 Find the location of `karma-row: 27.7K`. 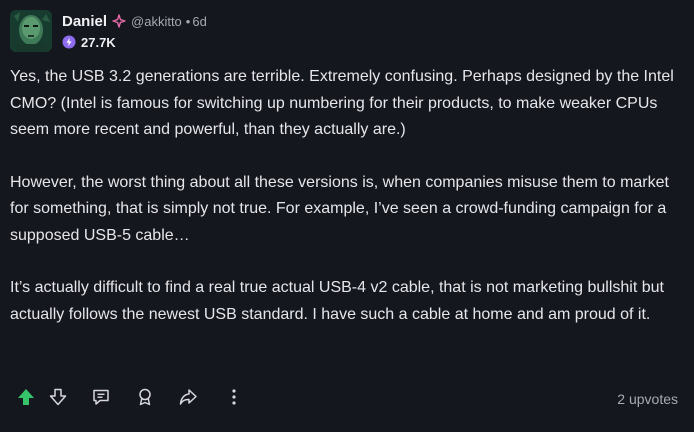

karma-row: 27.7K is located at coordinates (134, 42).